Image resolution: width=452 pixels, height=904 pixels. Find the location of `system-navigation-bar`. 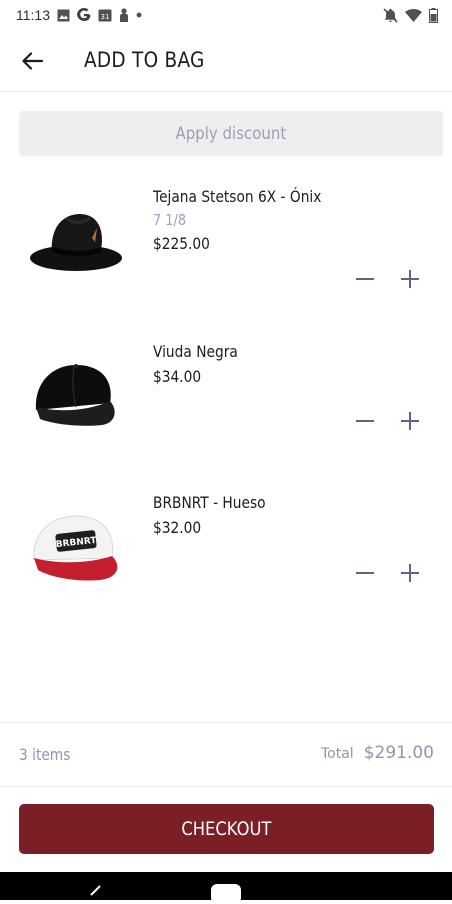

system-navigation-bar is located at coordinates (226, 888).